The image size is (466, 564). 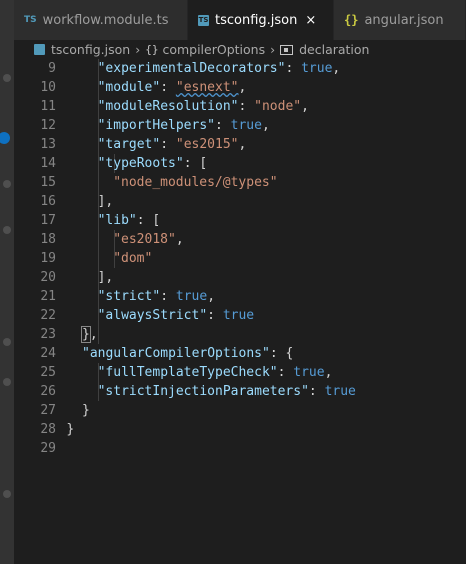 I want to click on code-text: "node_modules/@types", so click(x=195, y=182).